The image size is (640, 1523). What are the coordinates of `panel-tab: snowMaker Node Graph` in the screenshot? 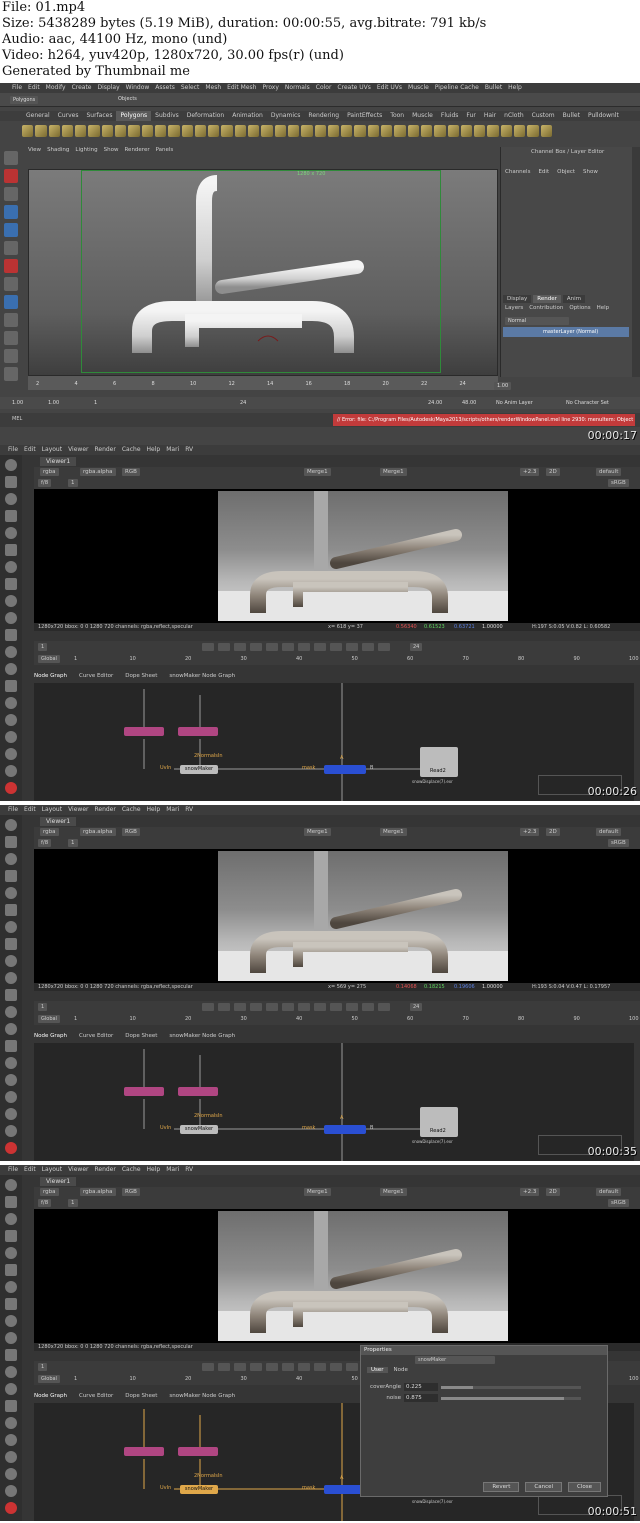 It's located at (202, 1036).